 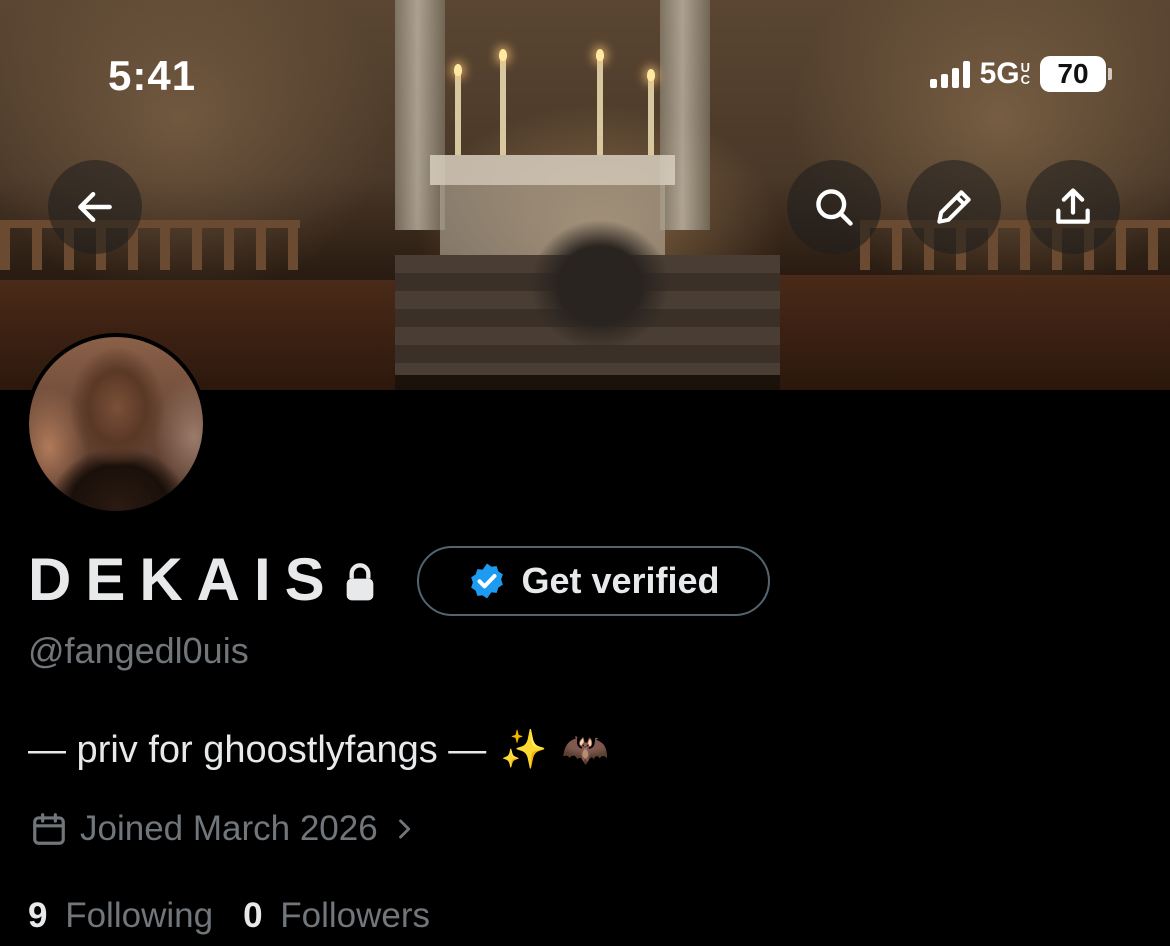 What do you see at coordinates (253, 915) in the screenshot?
I see `followers-count: 0` at bounding box center [253, 915].